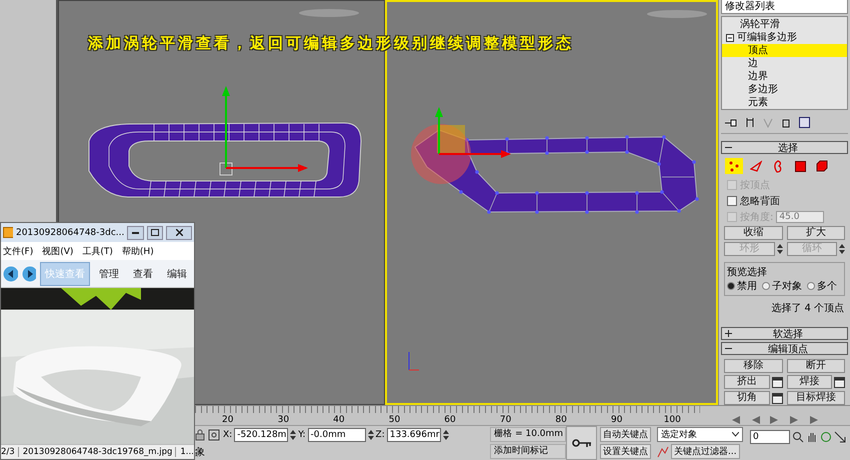 This screenshot has width=850, height=460. Describe the element at coordinates (109, 274) in the screenshot. I see `view-tab: 管理` at that location.